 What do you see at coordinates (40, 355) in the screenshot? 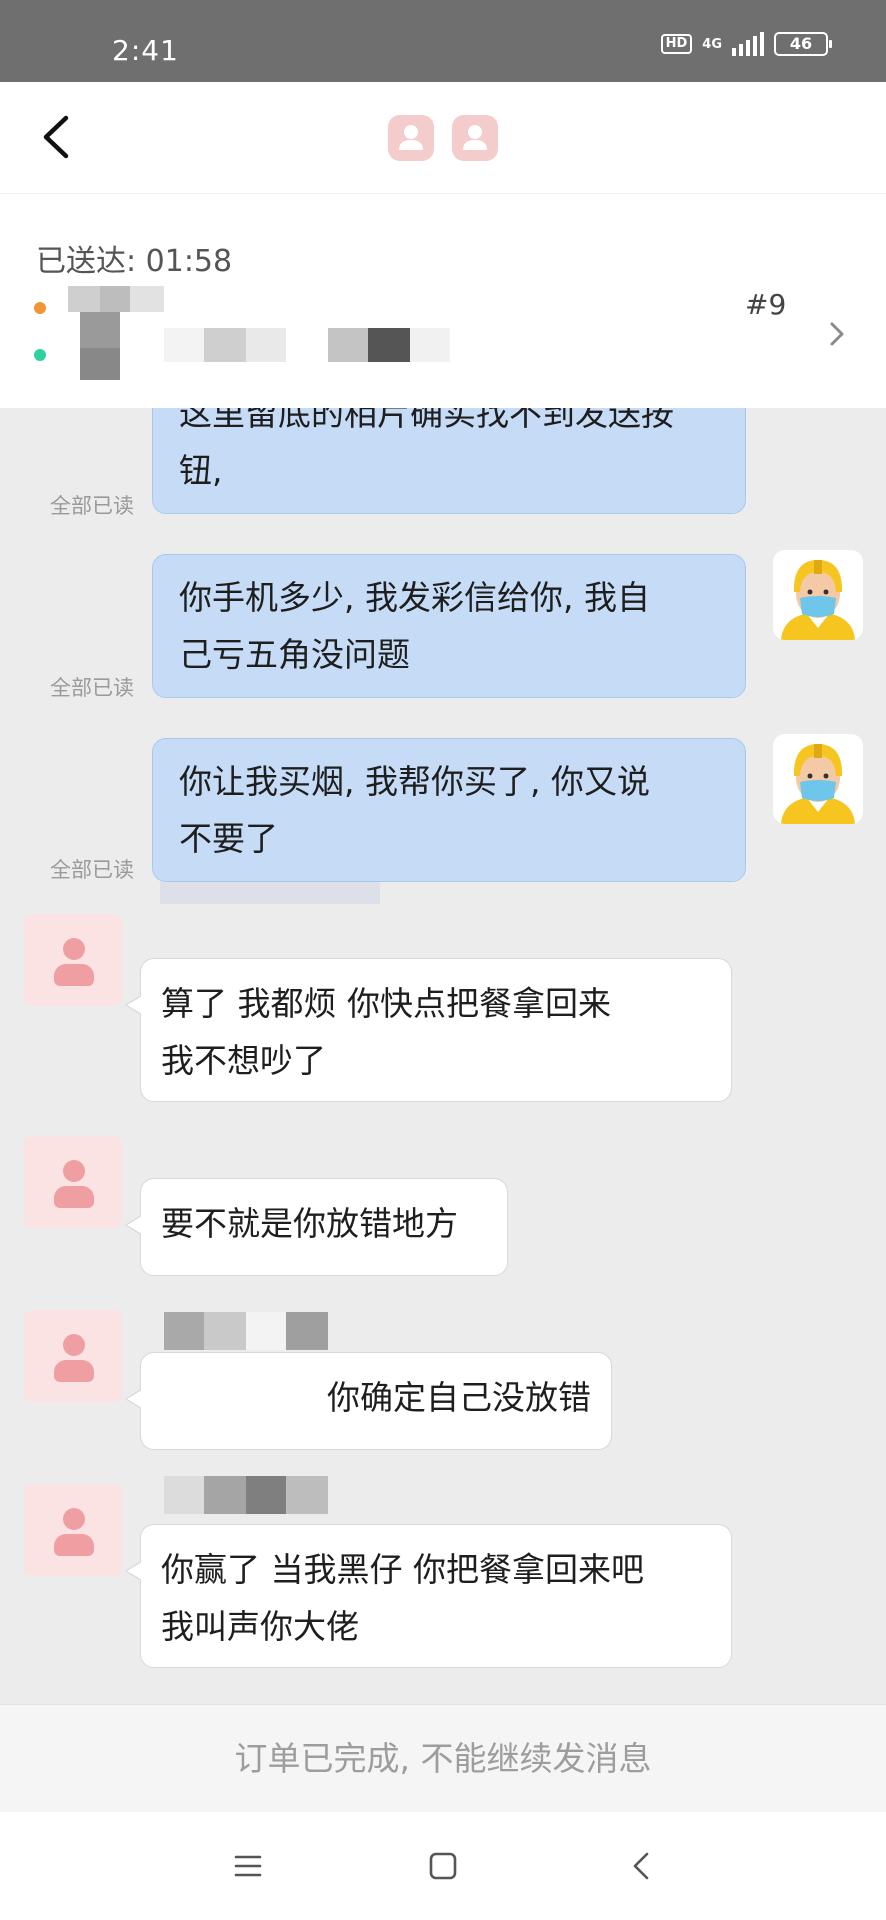
I see `dropoff-dot` at bounding box center [40, 355].